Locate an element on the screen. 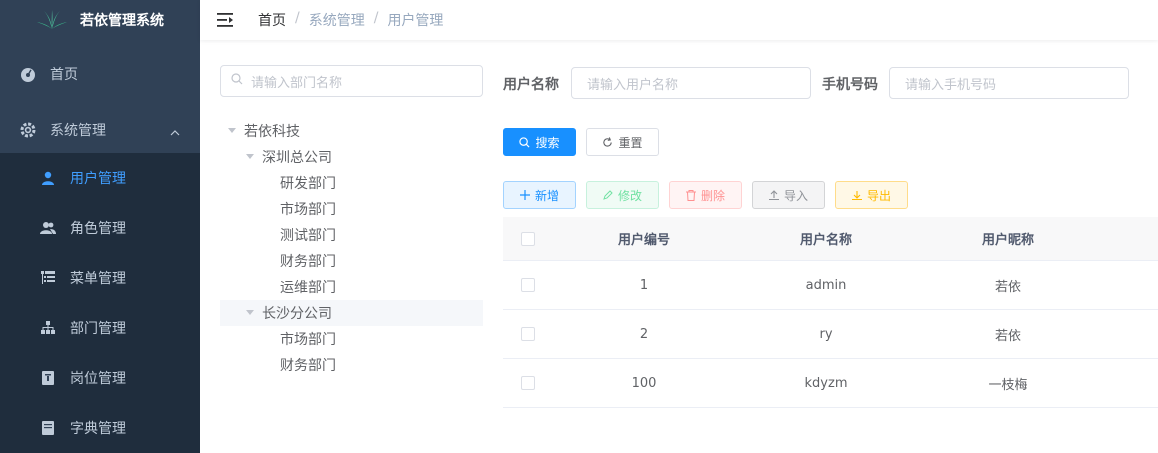 This screenshot has height=453, width=1158. hamburger-icon is located at coordinates (225, 20).